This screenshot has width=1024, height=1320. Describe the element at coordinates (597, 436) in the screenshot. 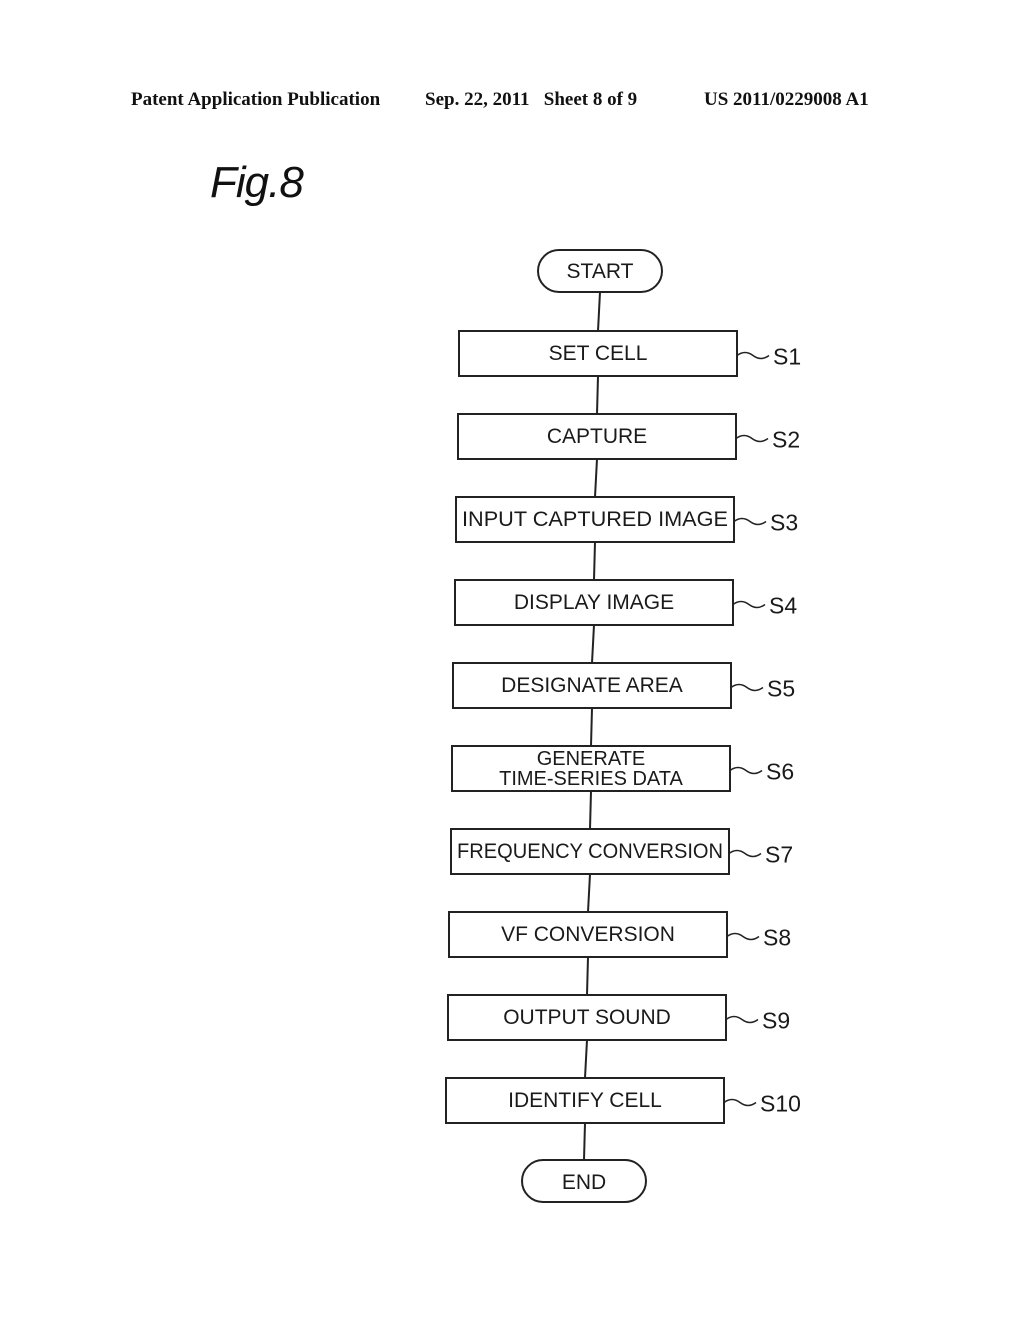

I see `process-box-label: CAPTURE` at that location.